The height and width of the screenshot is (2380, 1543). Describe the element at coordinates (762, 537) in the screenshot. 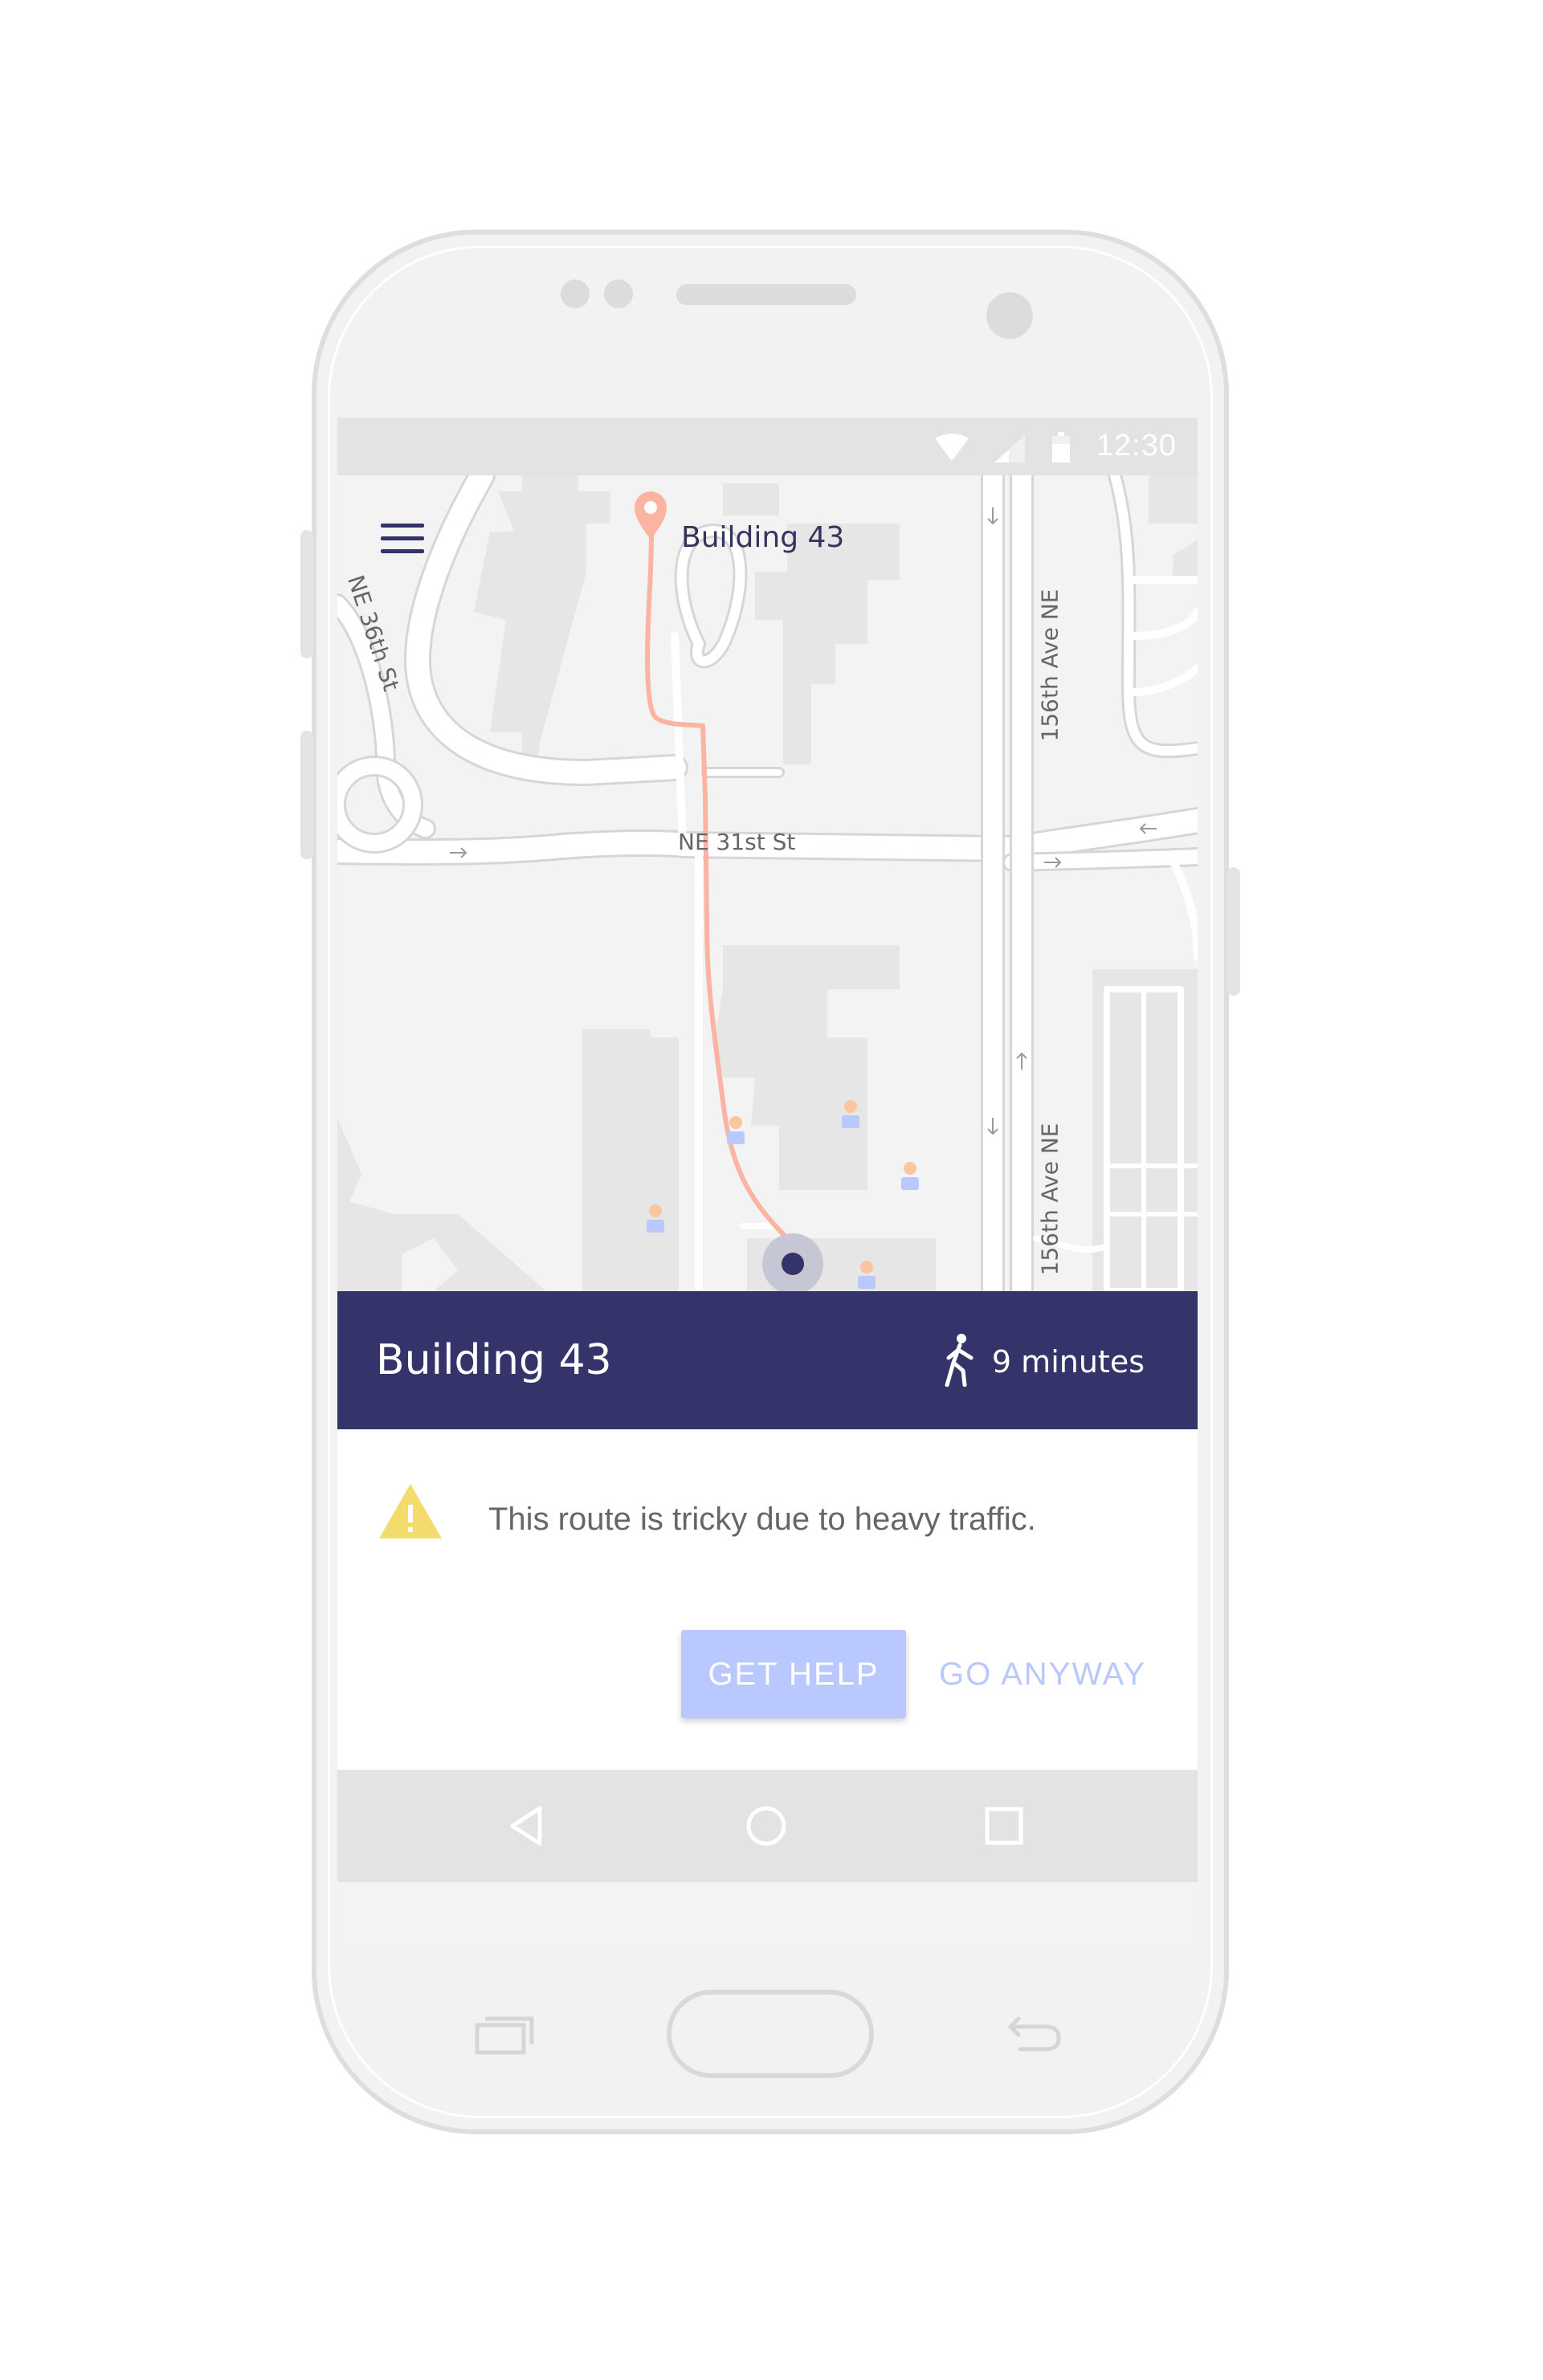

I see `destination-label: Building 43` at that location.